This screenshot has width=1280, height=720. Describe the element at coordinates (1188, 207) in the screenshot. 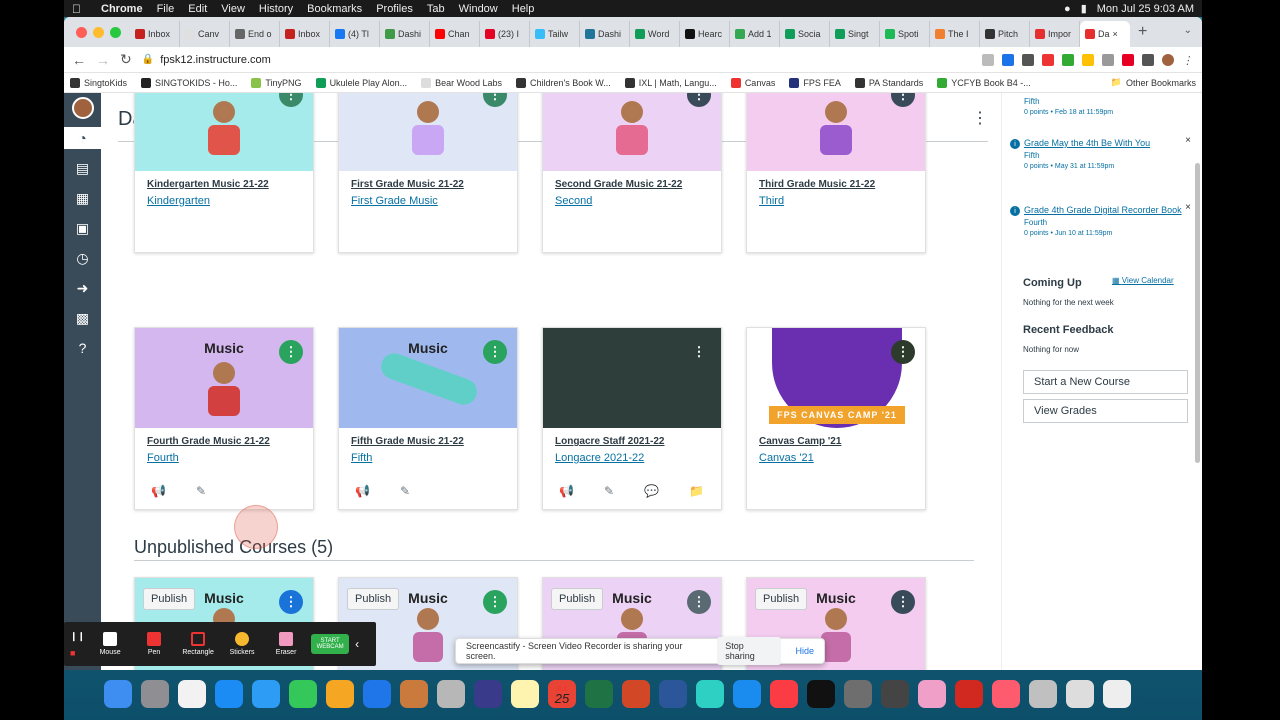

I see `dismiss-icon: ×` at that location.